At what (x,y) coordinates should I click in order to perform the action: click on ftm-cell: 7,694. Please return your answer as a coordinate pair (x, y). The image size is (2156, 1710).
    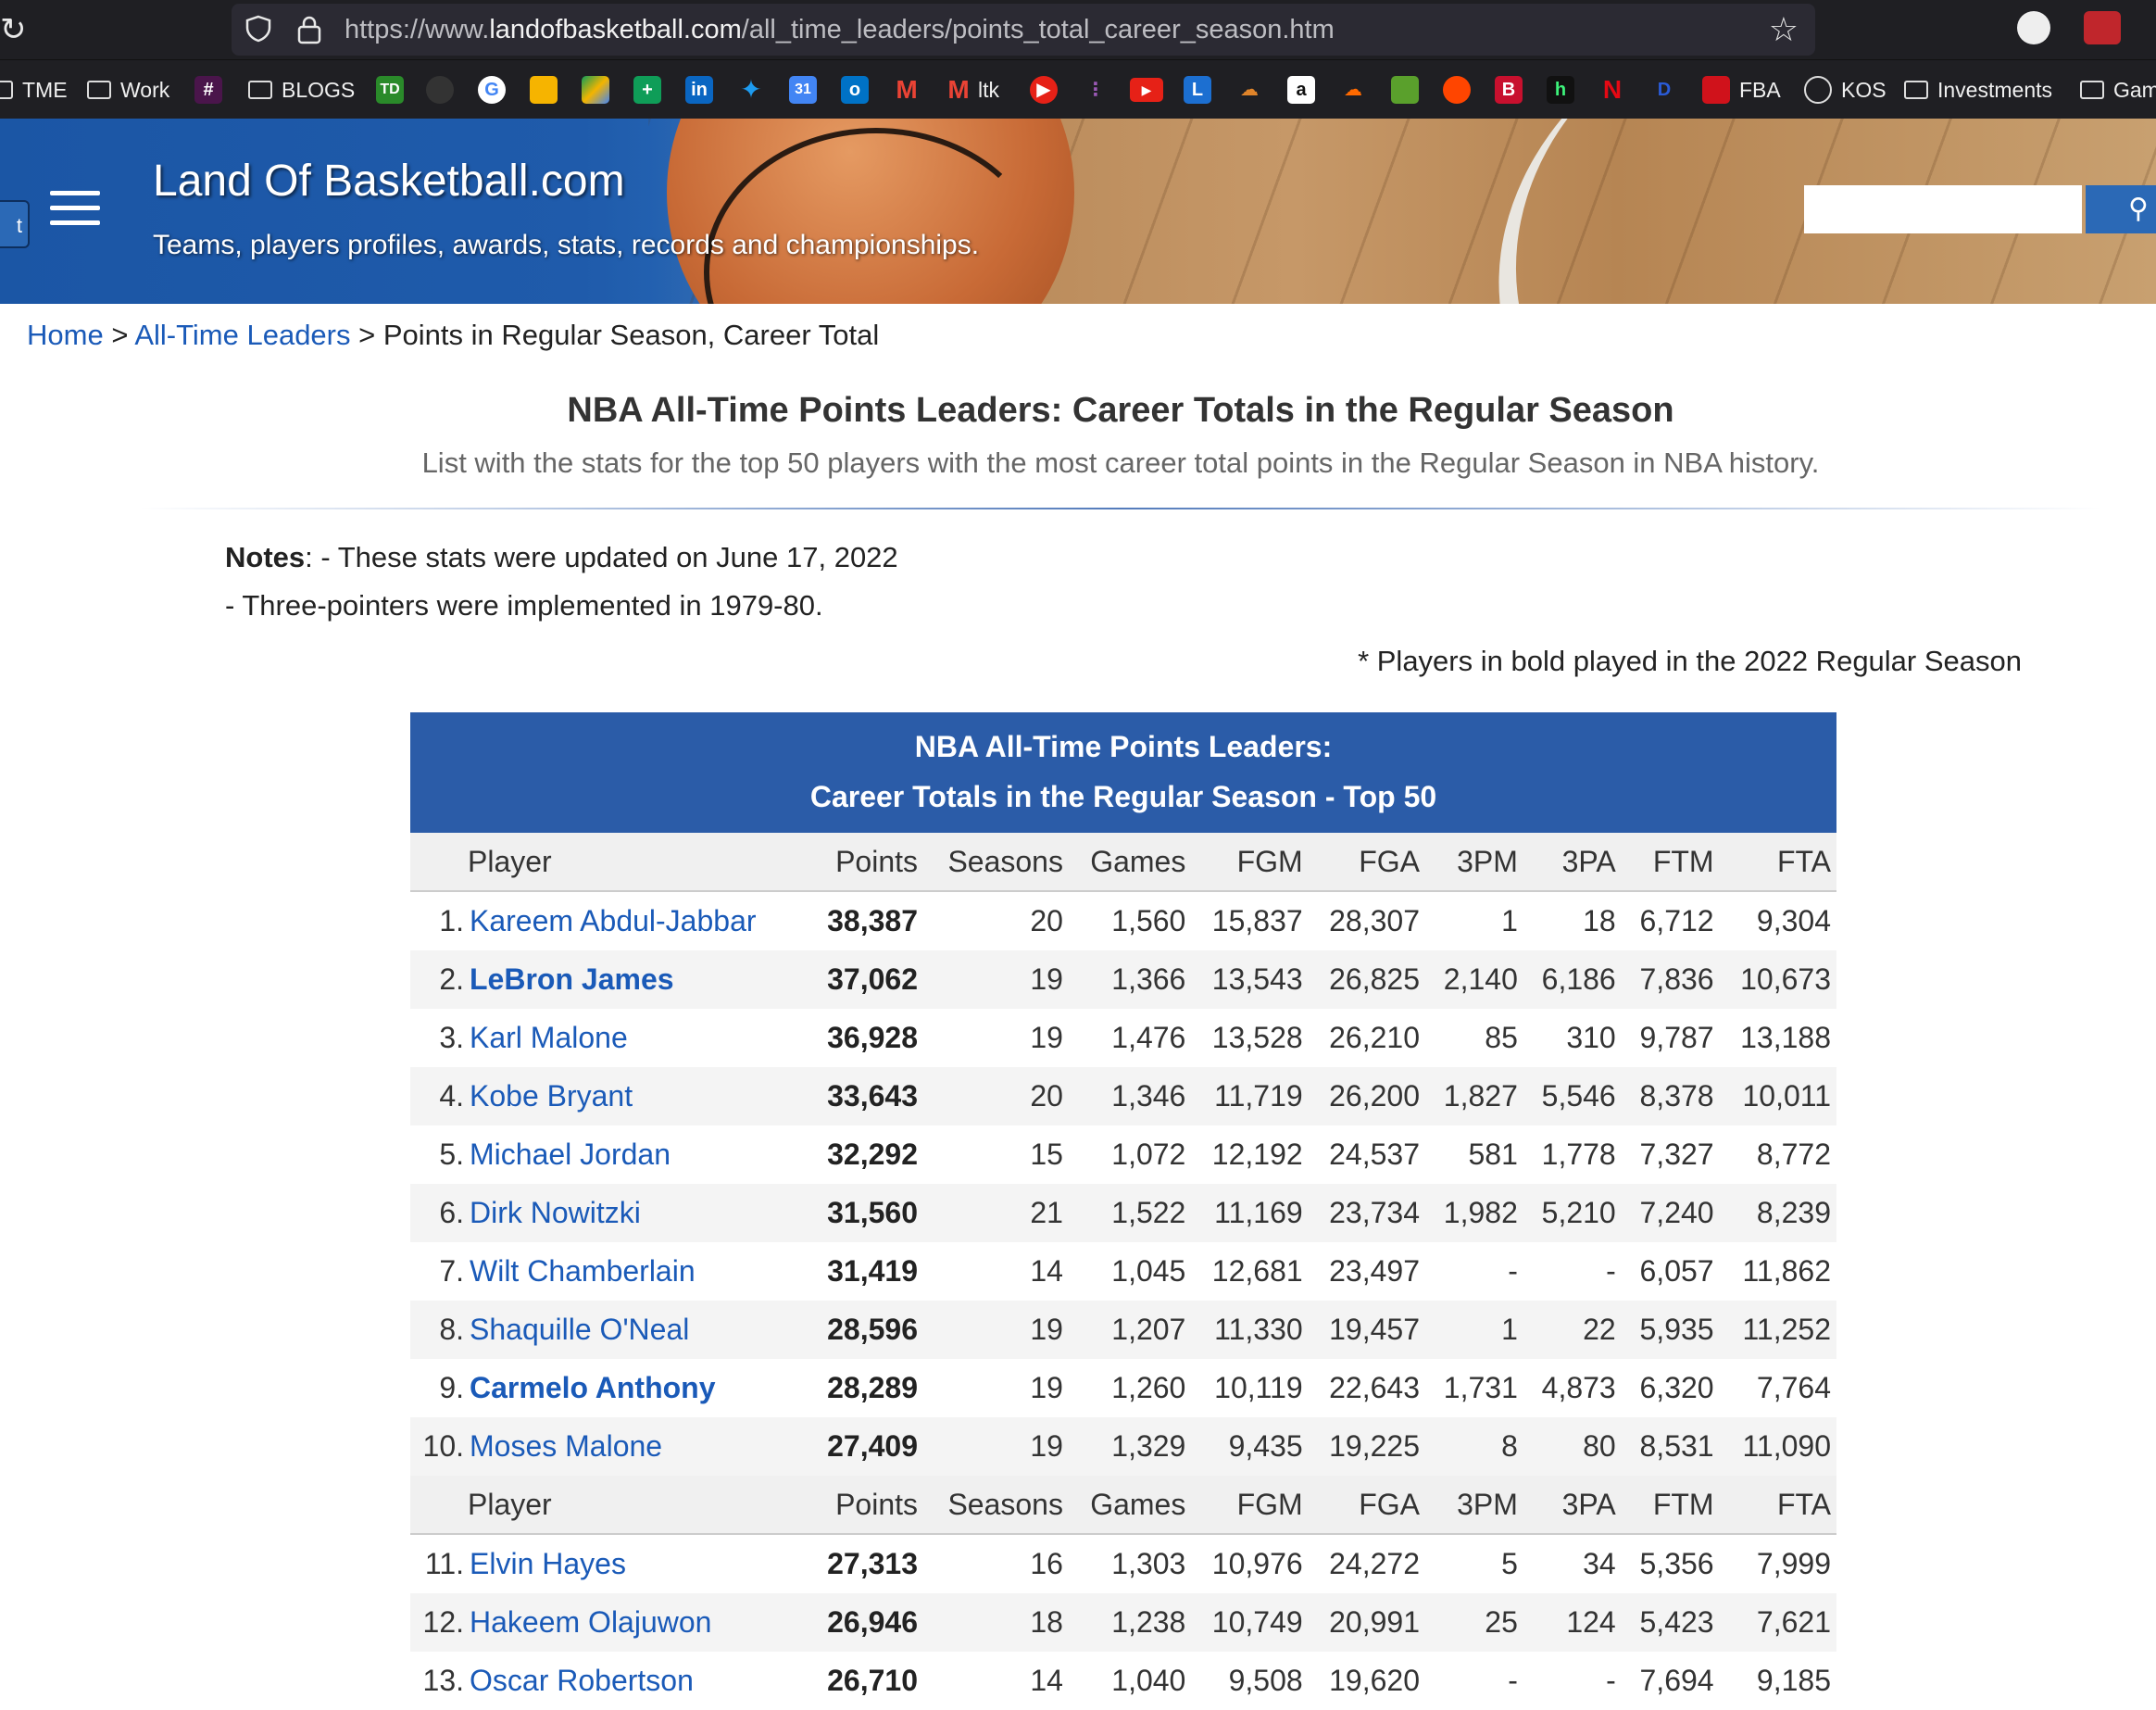
    Looking at the image, I should click on (1676, 1680).